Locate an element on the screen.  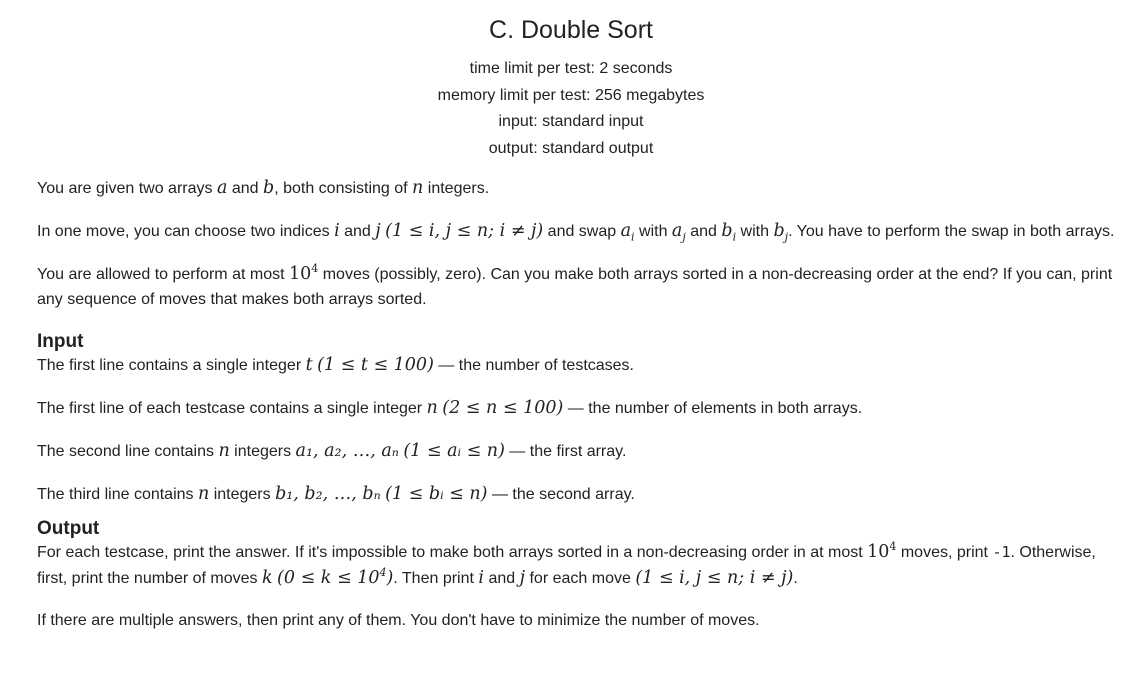
text: , both consisting of is located at coordinates (343, 188).